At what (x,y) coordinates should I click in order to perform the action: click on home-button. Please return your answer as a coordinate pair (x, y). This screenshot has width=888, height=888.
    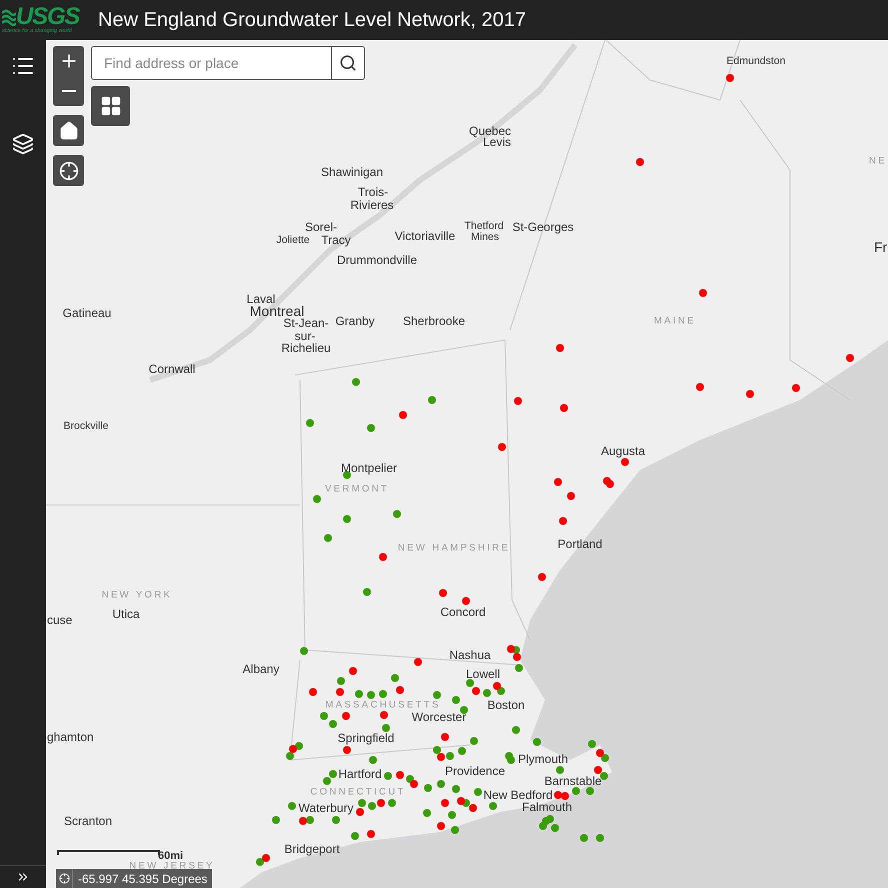
    Looking at the image, I should click on (68, 130).